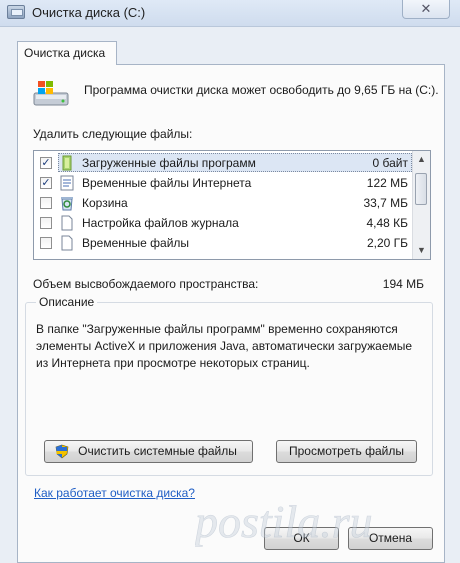  I want to click on svg-text: postila.ru, so click(284, 522).